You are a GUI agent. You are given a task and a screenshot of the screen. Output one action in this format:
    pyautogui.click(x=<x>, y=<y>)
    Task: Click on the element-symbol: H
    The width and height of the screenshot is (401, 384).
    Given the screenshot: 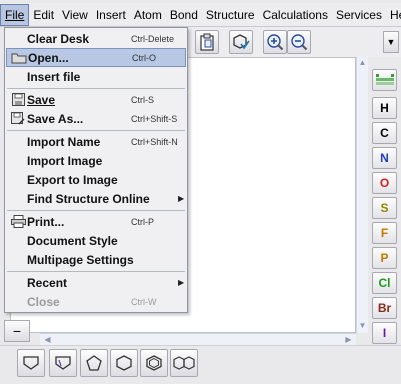 What is the action you would take?
    pyautogui.click(x=384, y=108)
    